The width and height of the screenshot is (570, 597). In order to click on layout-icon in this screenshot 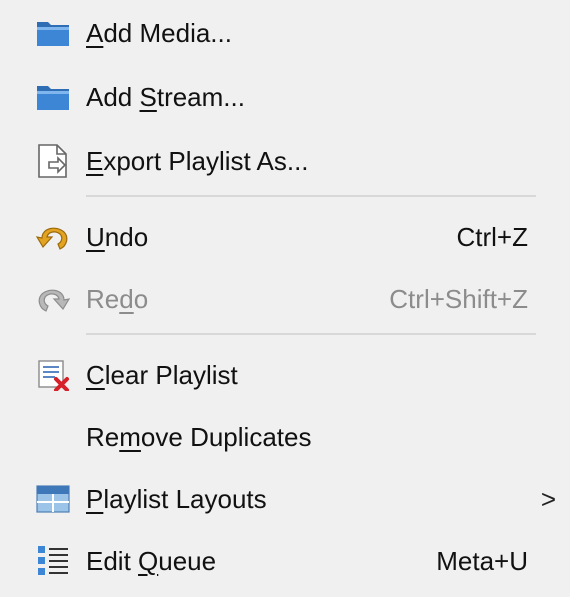, I will do `click(53, 499)`.